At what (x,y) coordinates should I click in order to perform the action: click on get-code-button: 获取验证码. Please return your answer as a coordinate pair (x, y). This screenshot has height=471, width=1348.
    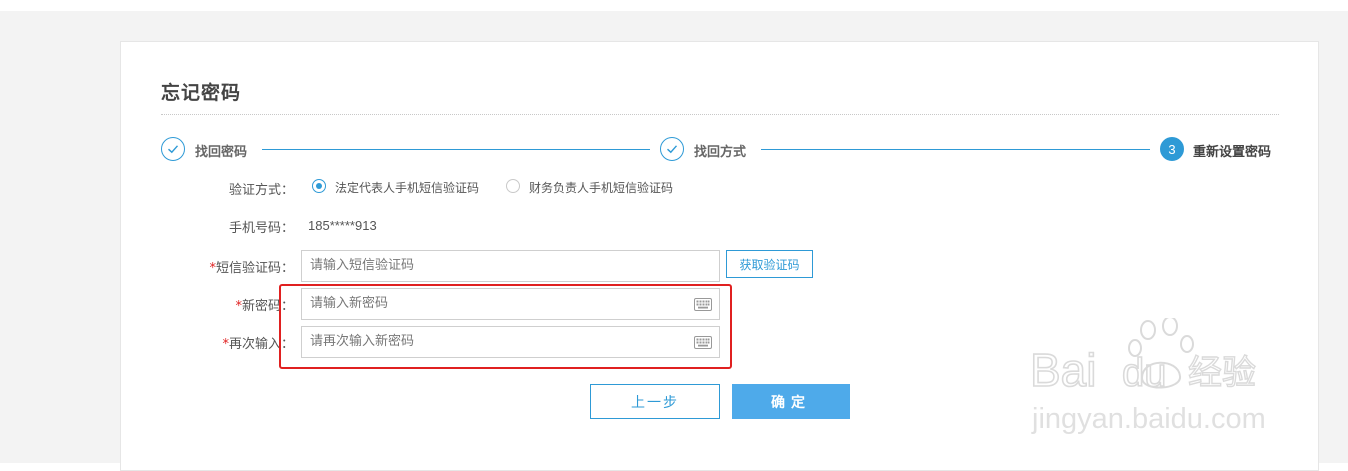
    Looking at the image, I should click on (769, 264).